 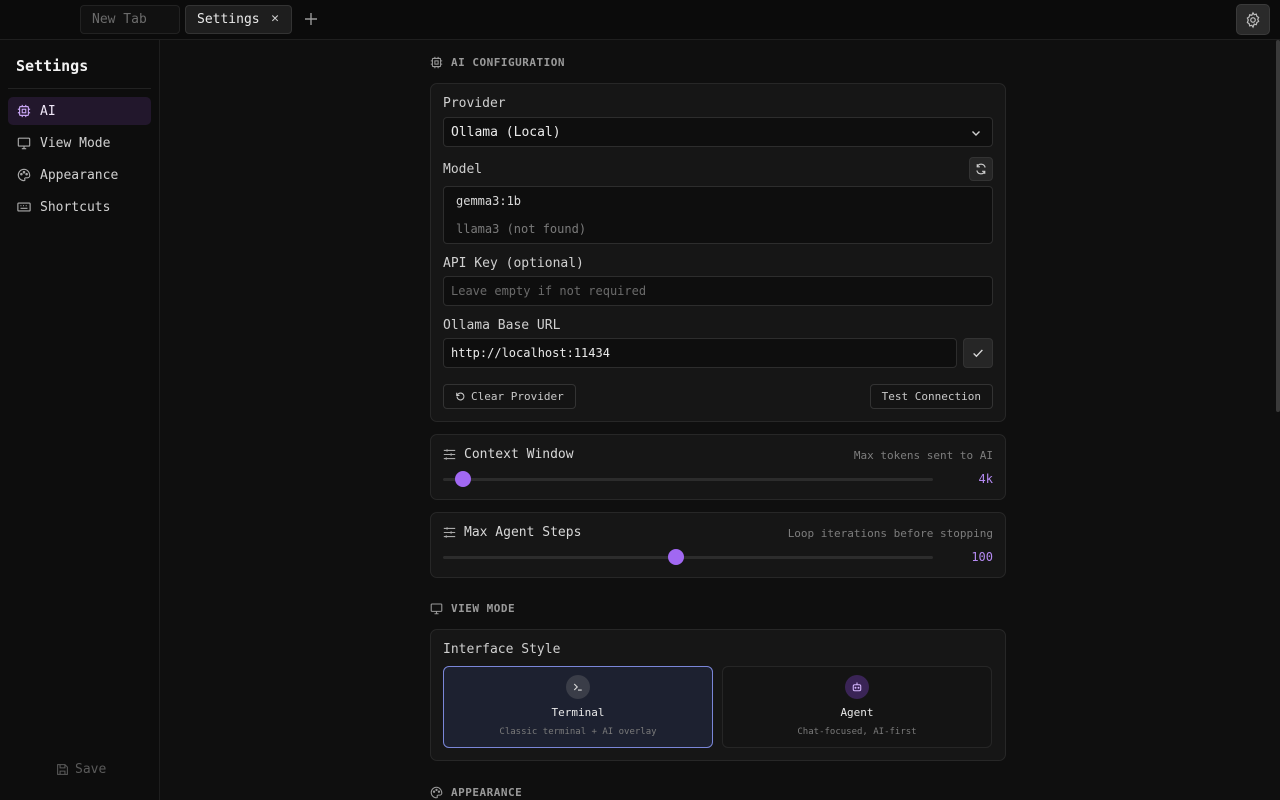 I want to click on sidebar-item-label: AI, so click(x=48, y=111).